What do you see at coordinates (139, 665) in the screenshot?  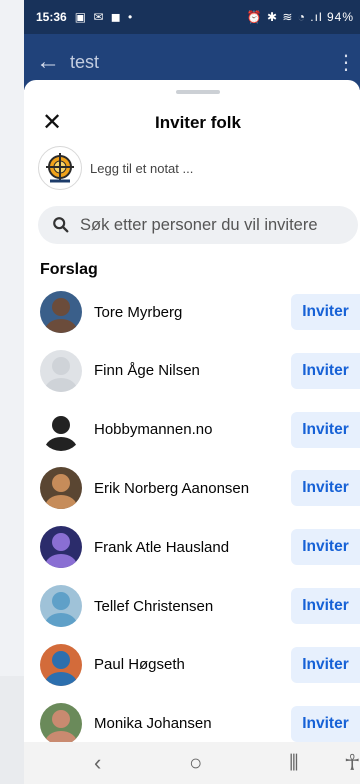 I see `person-name: Paul Høgseth` at bounding box center [139, 665].